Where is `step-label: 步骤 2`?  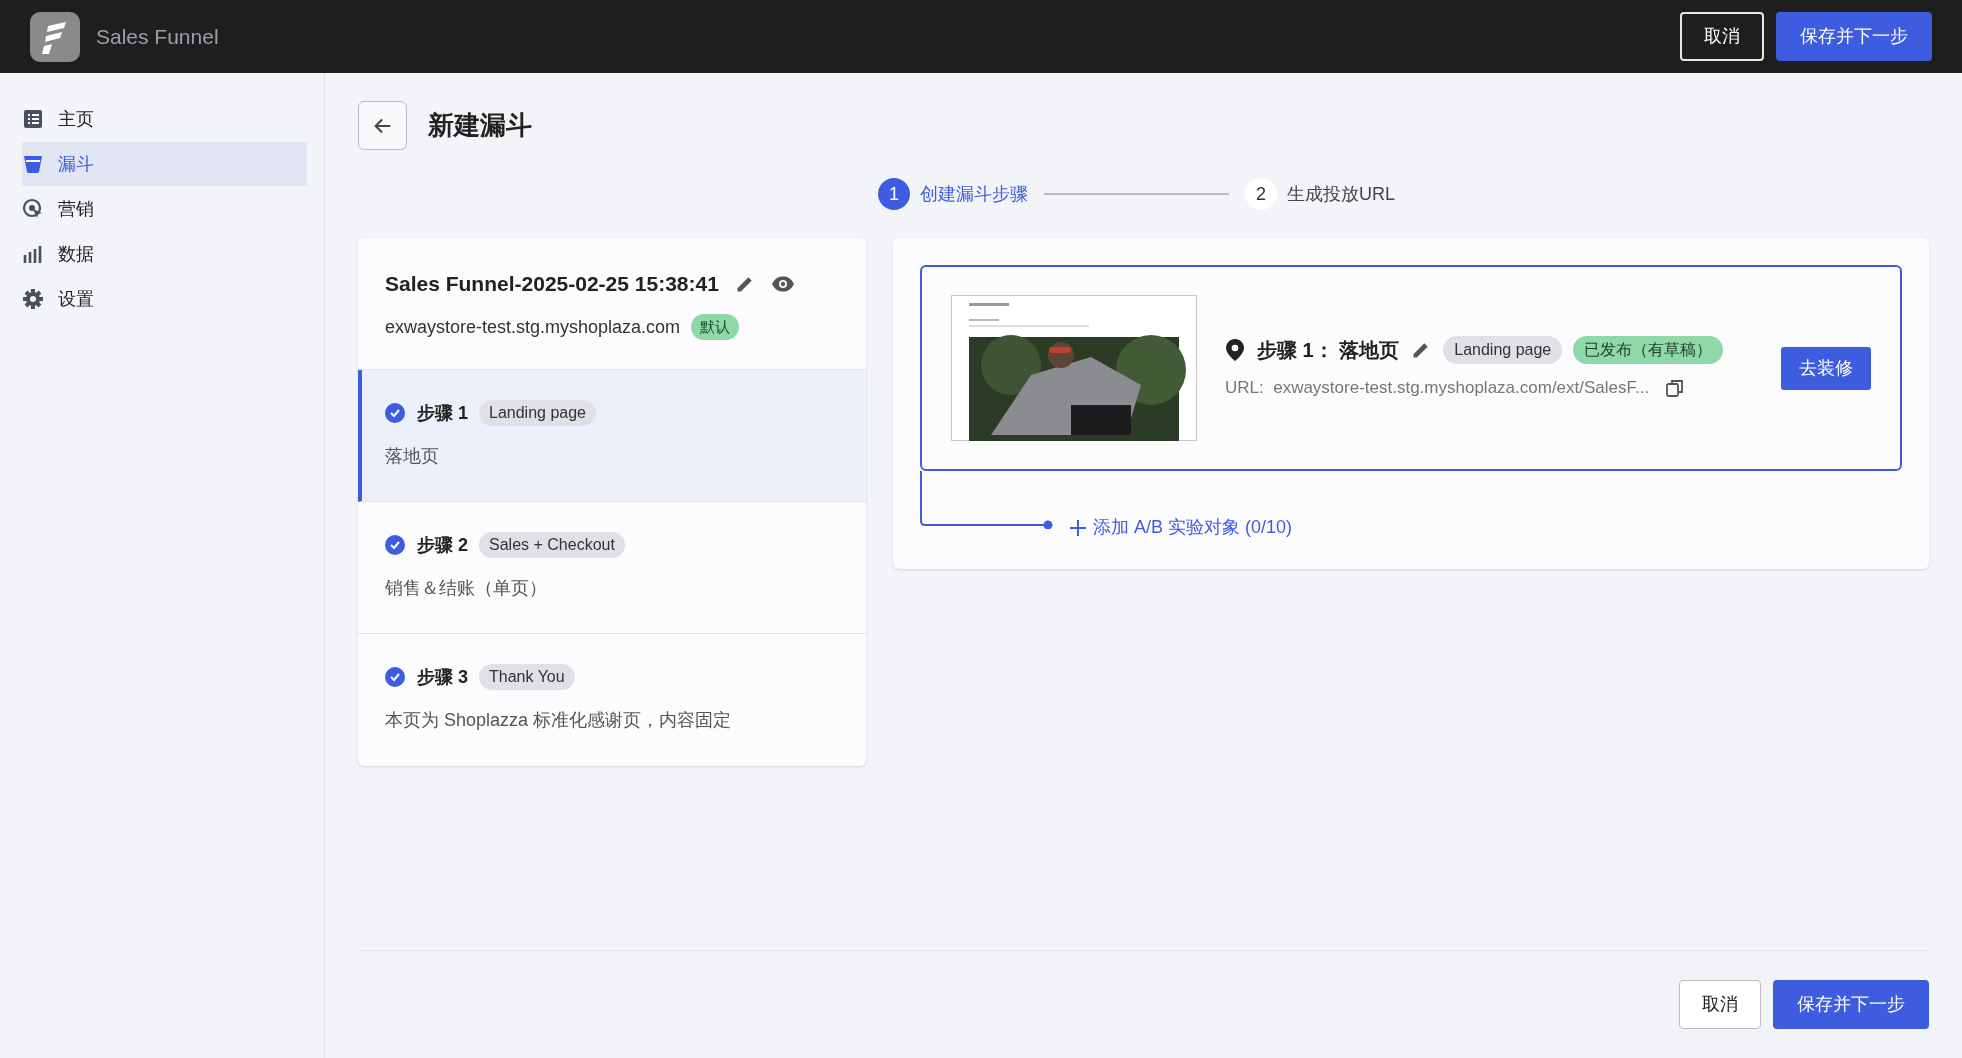 step-label: 步骤 2 is located at coordinates (442, 545).